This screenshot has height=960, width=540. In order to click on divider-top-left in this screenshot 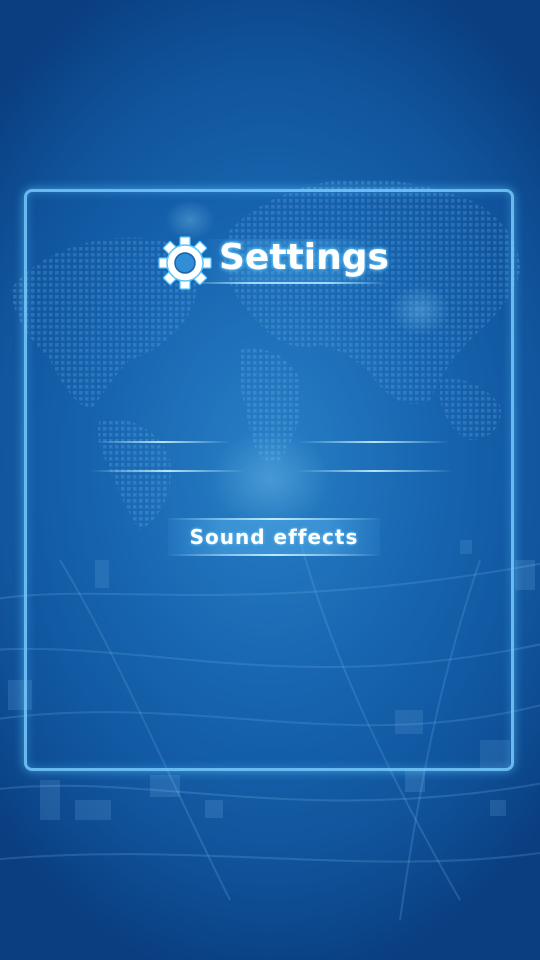, I will do `click(162, 442)`.